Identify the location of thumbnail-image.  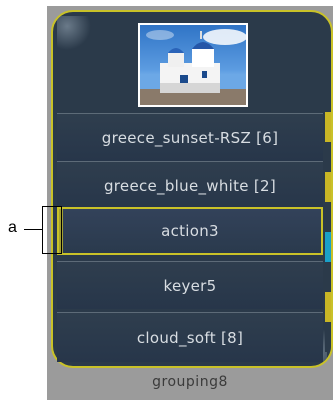
(193, 65).